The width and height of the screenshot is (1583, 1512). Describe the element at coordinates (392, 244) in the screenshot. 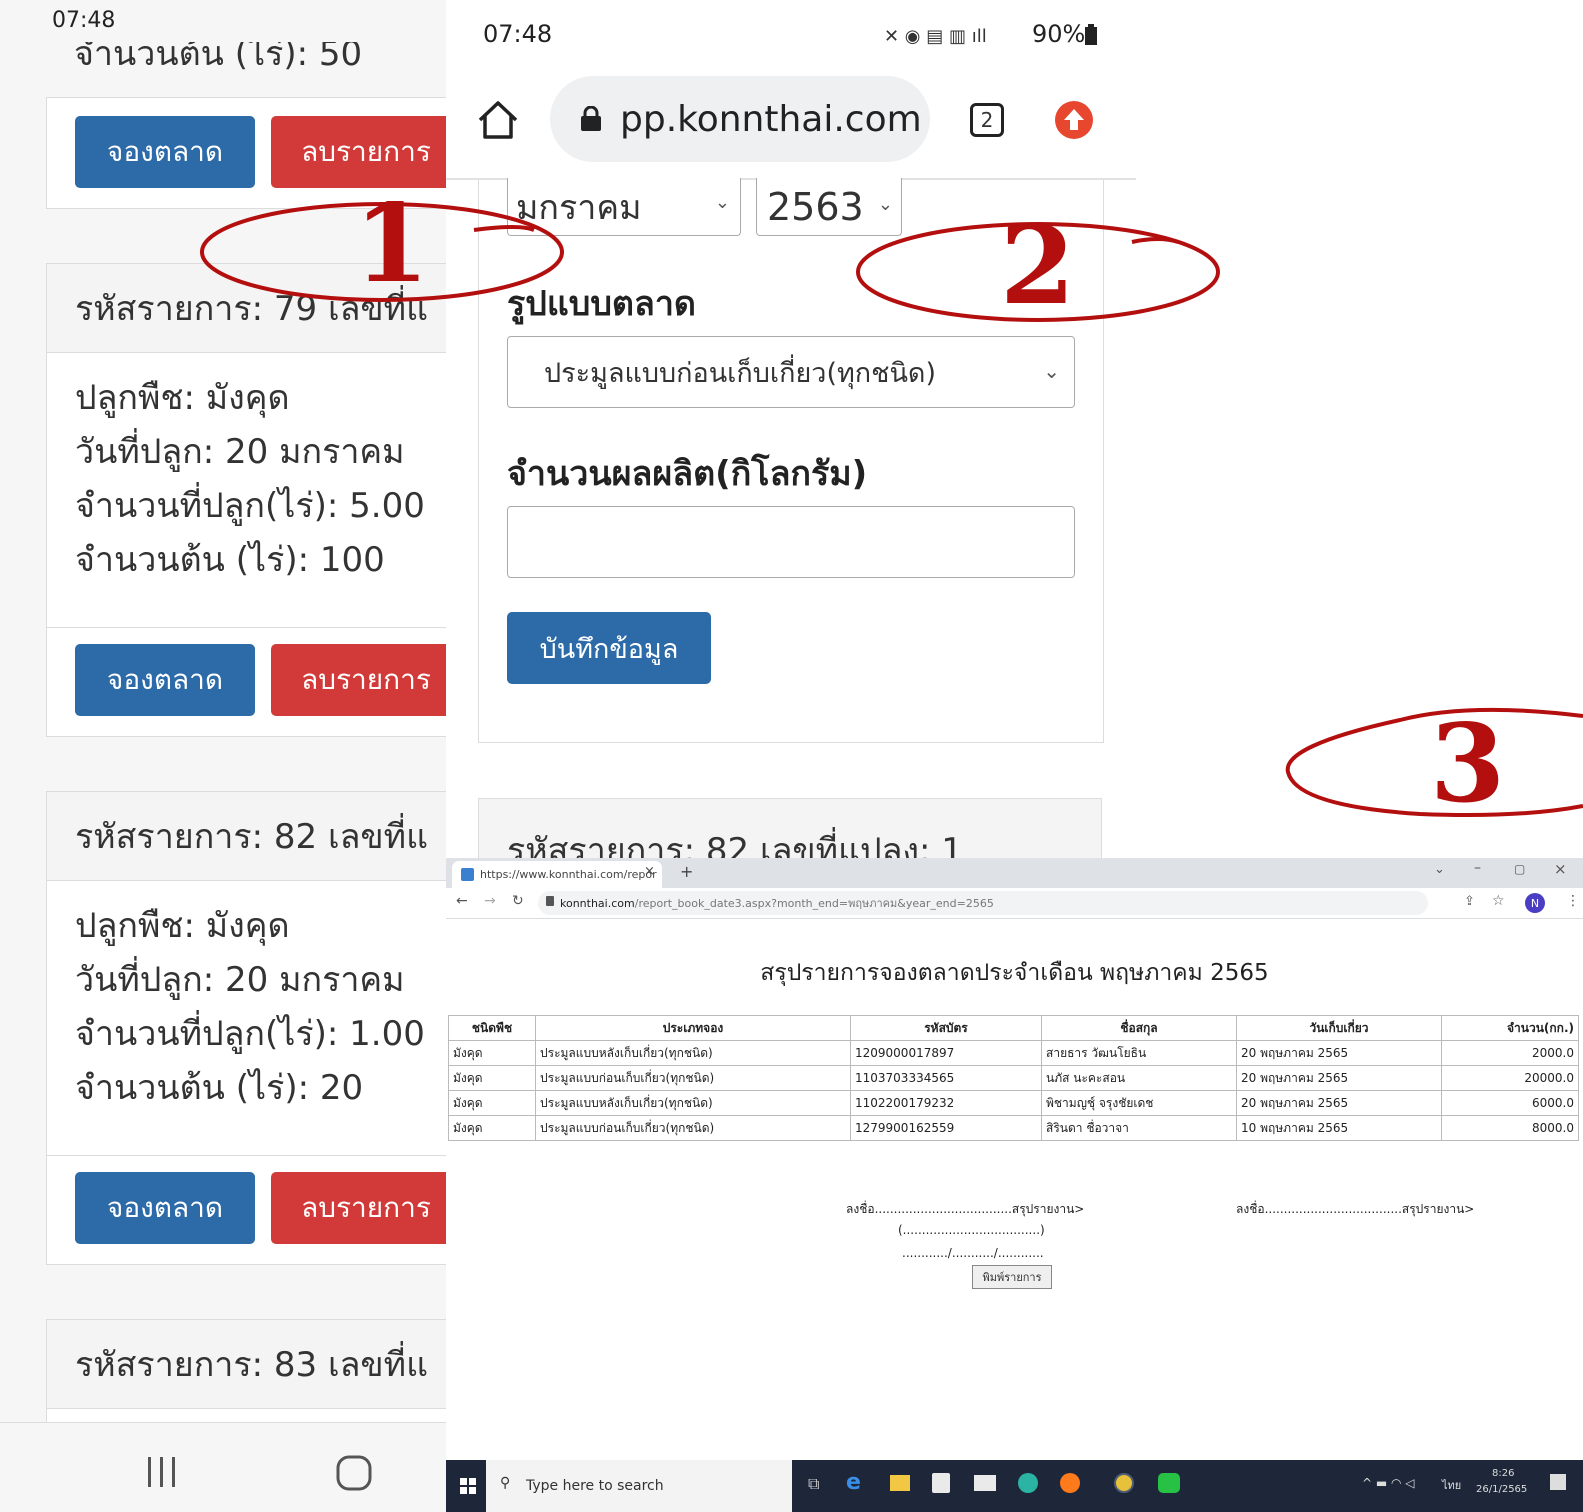

I see `annotation-number-1: 1` at that location.